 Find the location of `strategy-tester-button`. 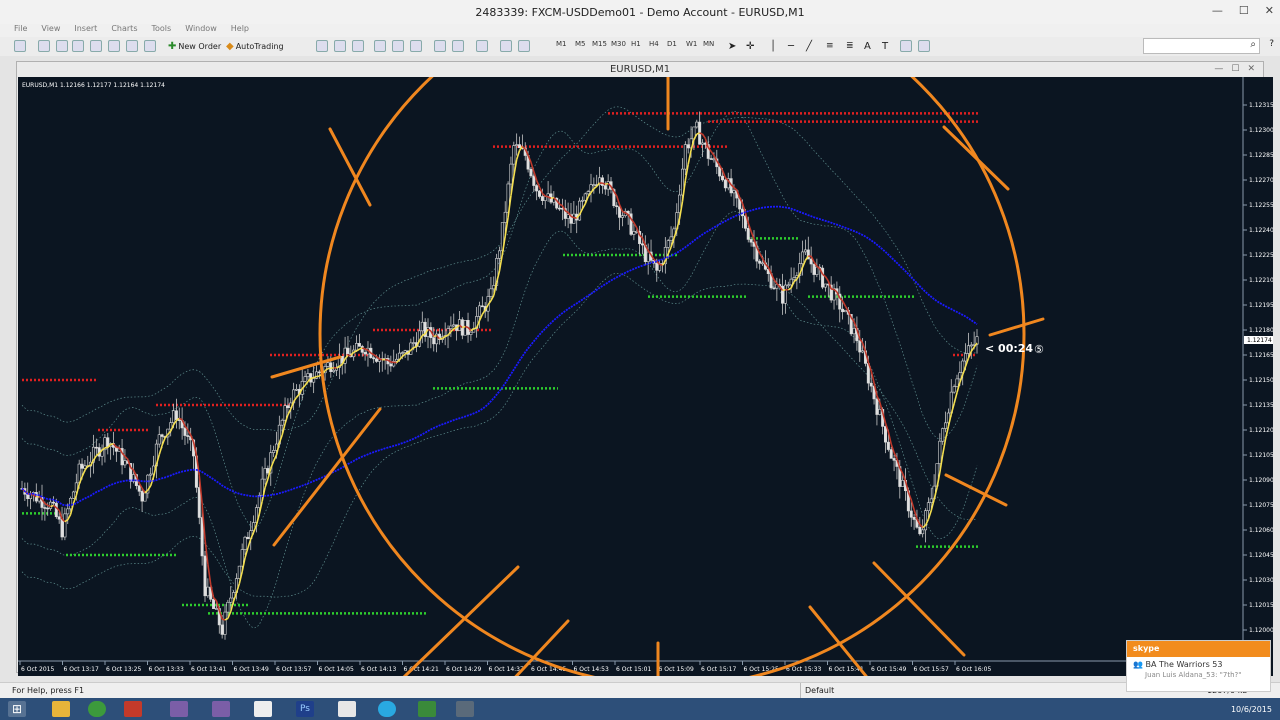

strategy-tester-button is located at coordinates (132, 46).